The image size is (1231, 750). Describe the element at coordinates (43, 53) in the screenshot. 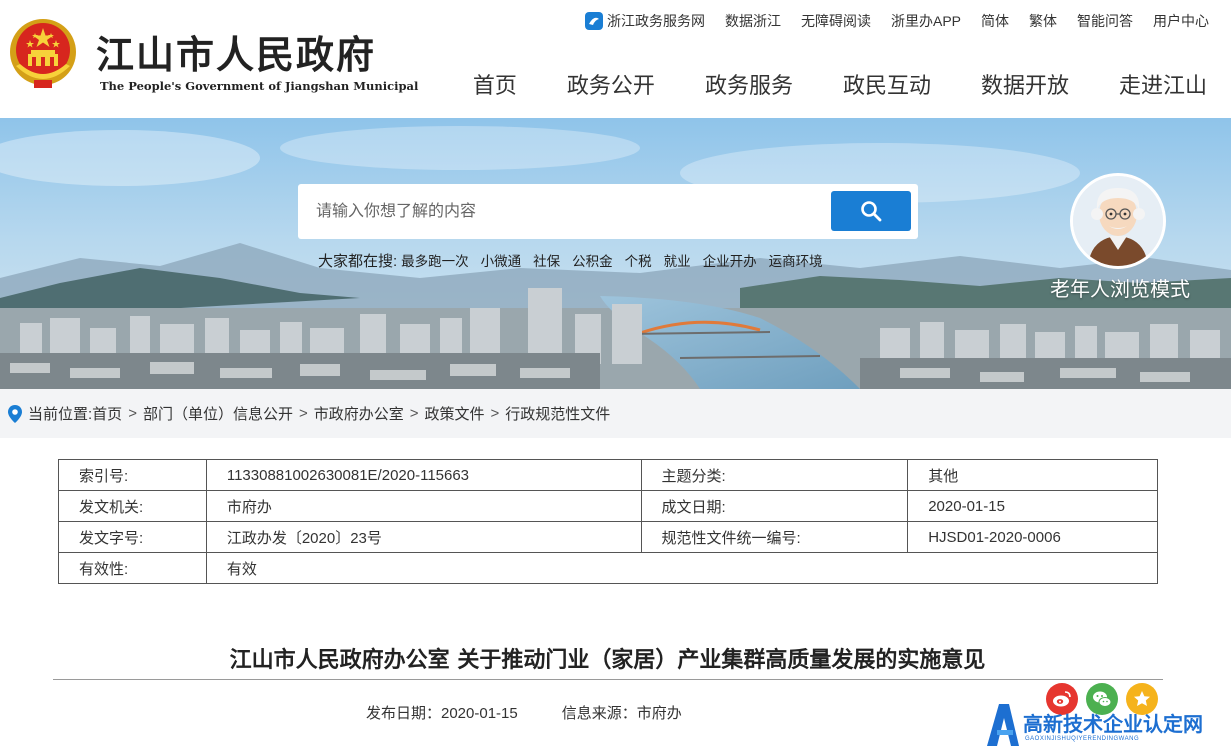

I see `national-emblem-icon` at that location.